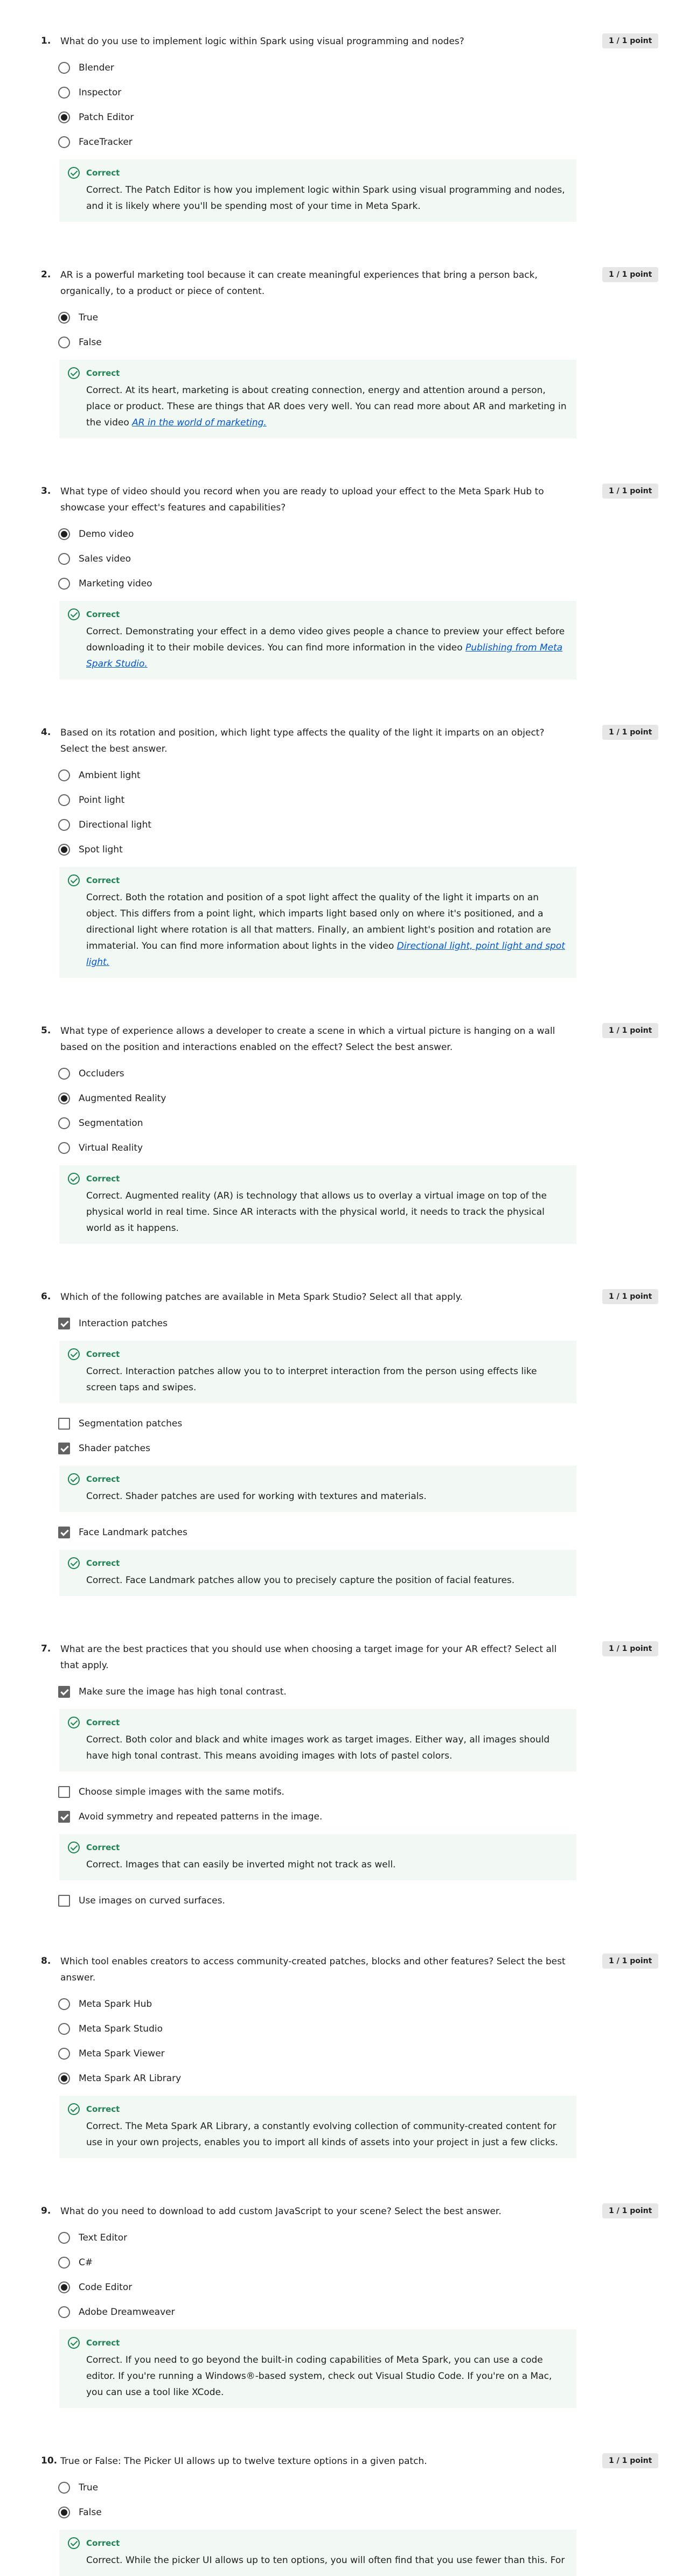  What do you see at coordinates (377, 2237) in the screenshot?
I see `radio-option: Text Editor` at bounding box center [377, 2237].